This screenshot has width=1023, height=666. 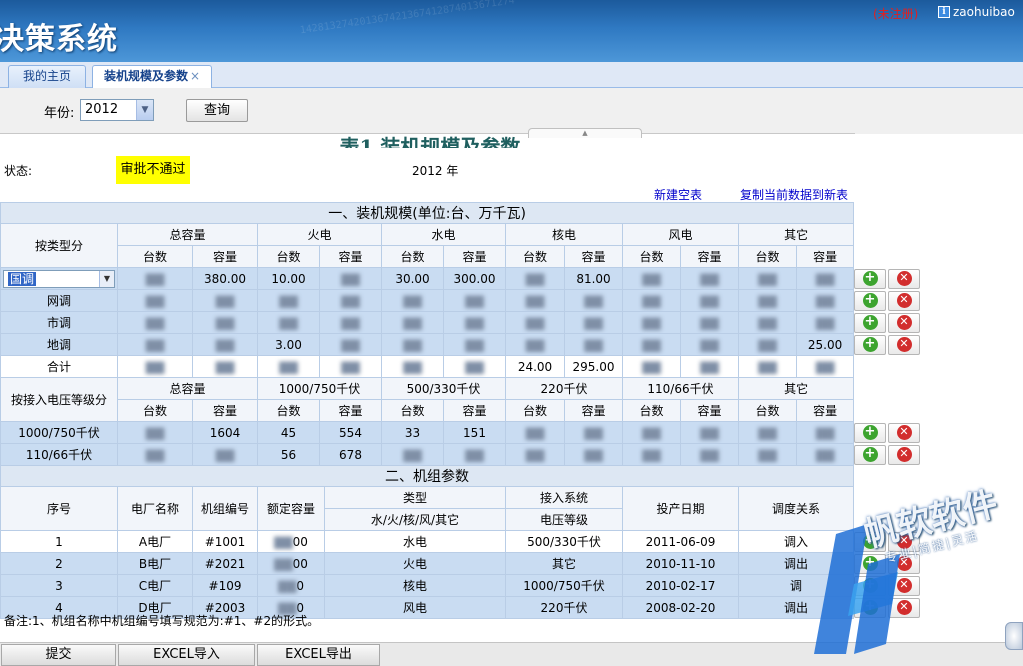 What do you see at coordinates (593, 366) in the screenshot?
I see `table-cell: 295.00` at bounding box center [593, 366].